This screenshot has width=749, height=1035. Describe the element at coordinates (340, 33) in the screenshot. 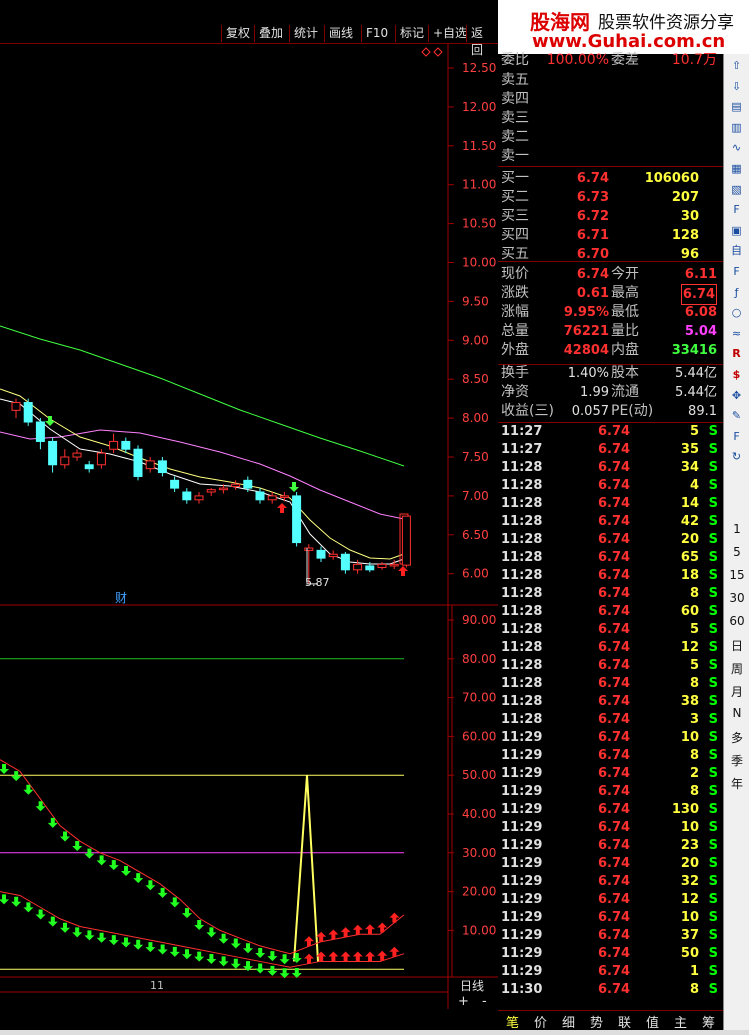

I see `toolbar-button-3: 画线` at that location.